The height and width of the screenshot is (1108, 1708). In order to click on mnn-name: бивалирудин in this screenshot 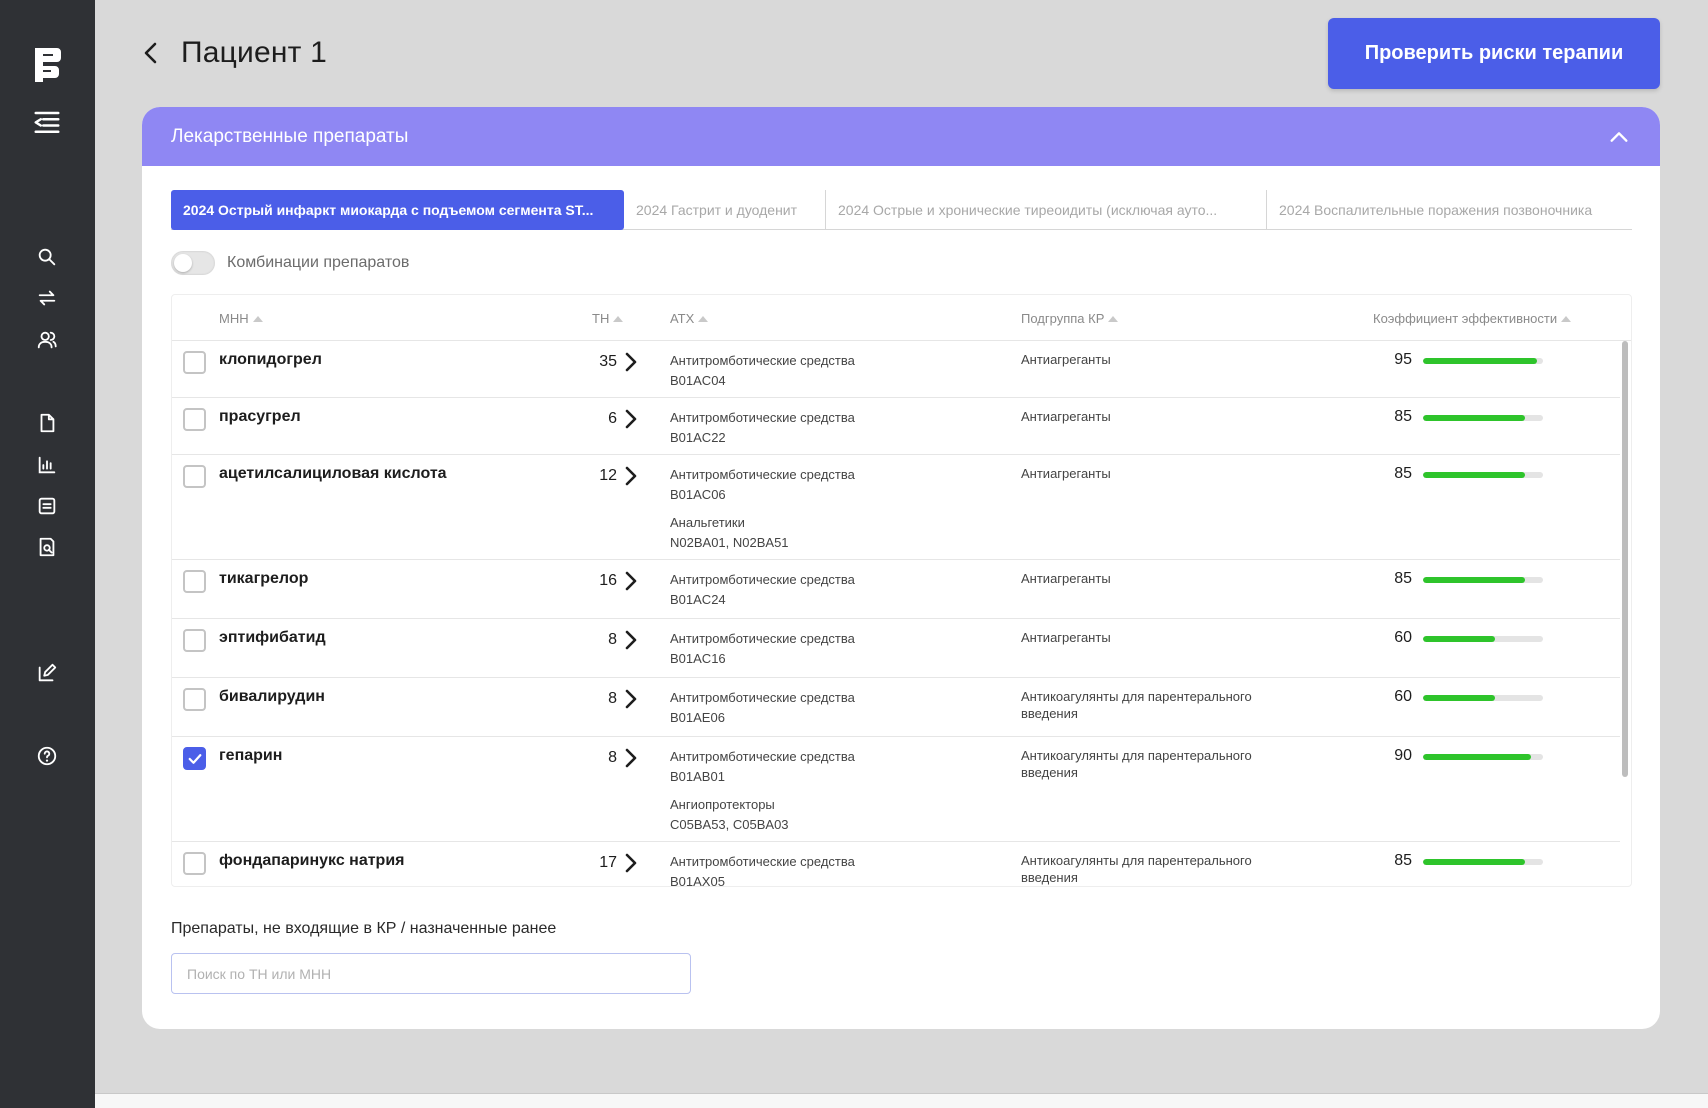, I will do `click(272, 696)`.